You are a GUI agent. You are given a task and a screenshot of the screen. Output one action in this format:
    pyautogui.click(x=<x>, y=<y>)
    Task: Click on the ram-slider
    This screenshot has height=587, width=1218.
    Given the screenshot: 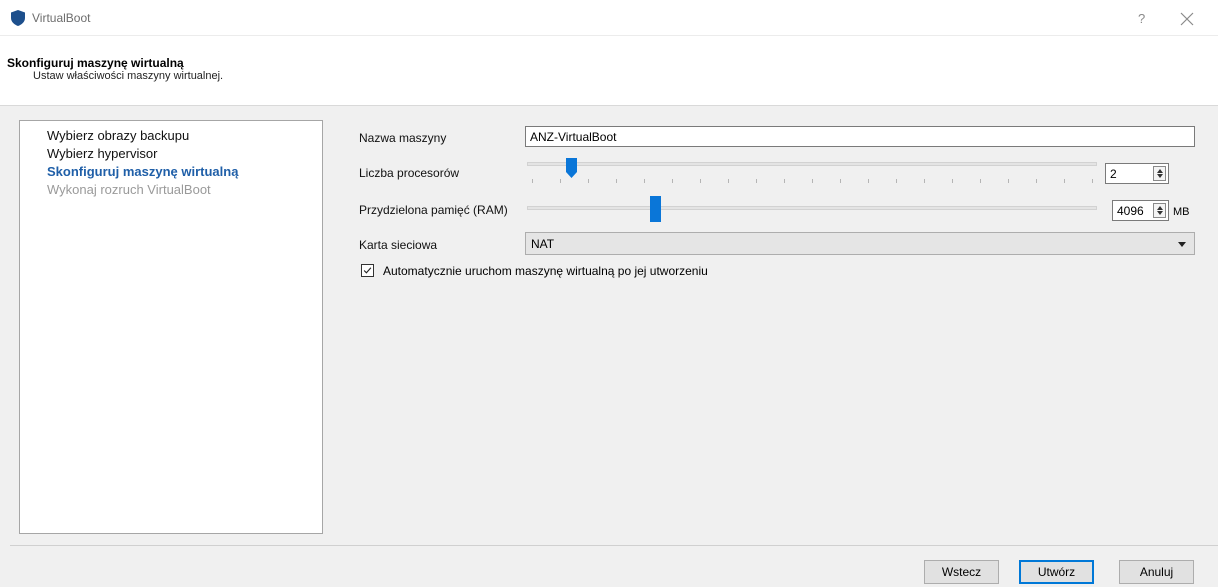 What is the action you would take?
    pyautogui.click(x=812, y=210)
    